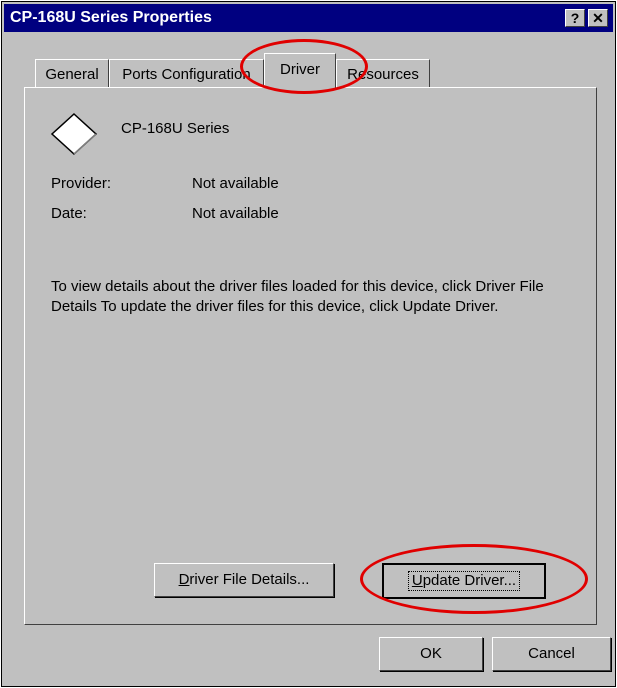 The height and width of the screenshot is (688, 617). What do you see at coordinates (72, 73) in the screenshot?
I see `tab-general: General` at bounding box center [72, 73].